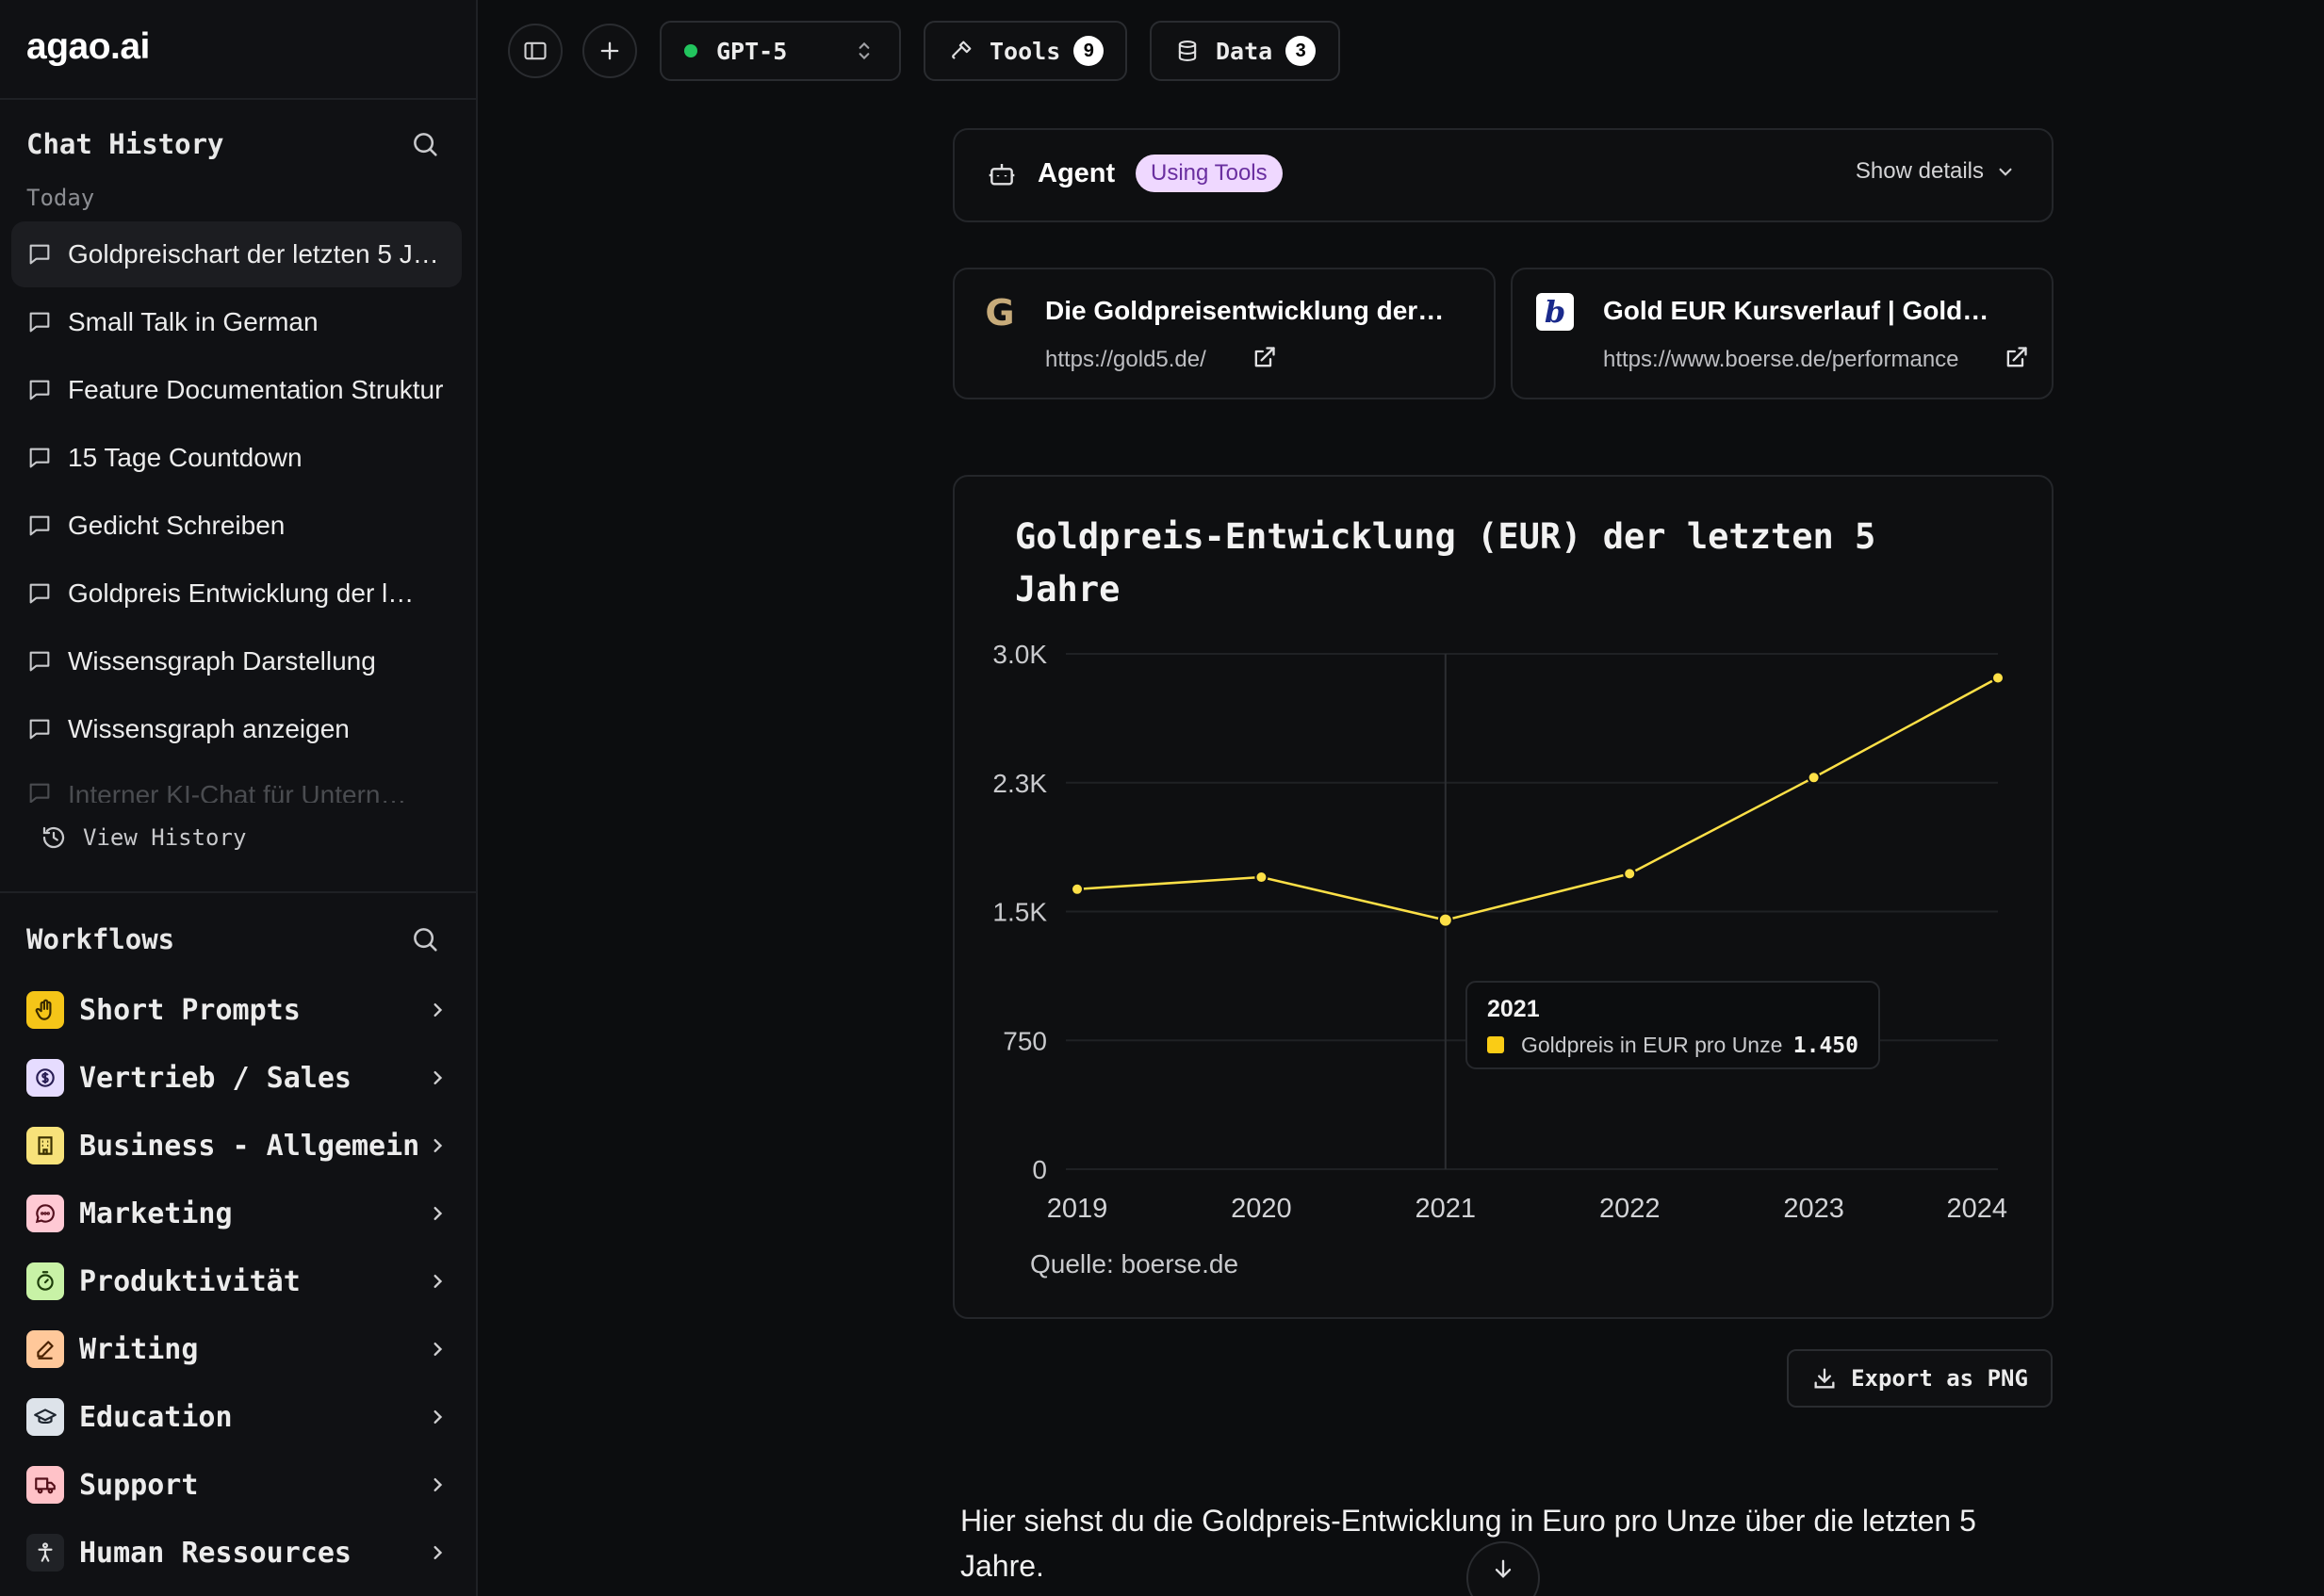  What do you see at coordinates (1002, 175) in the screenshot?
I see `robot-icon` at bounding box center [1002, 175].